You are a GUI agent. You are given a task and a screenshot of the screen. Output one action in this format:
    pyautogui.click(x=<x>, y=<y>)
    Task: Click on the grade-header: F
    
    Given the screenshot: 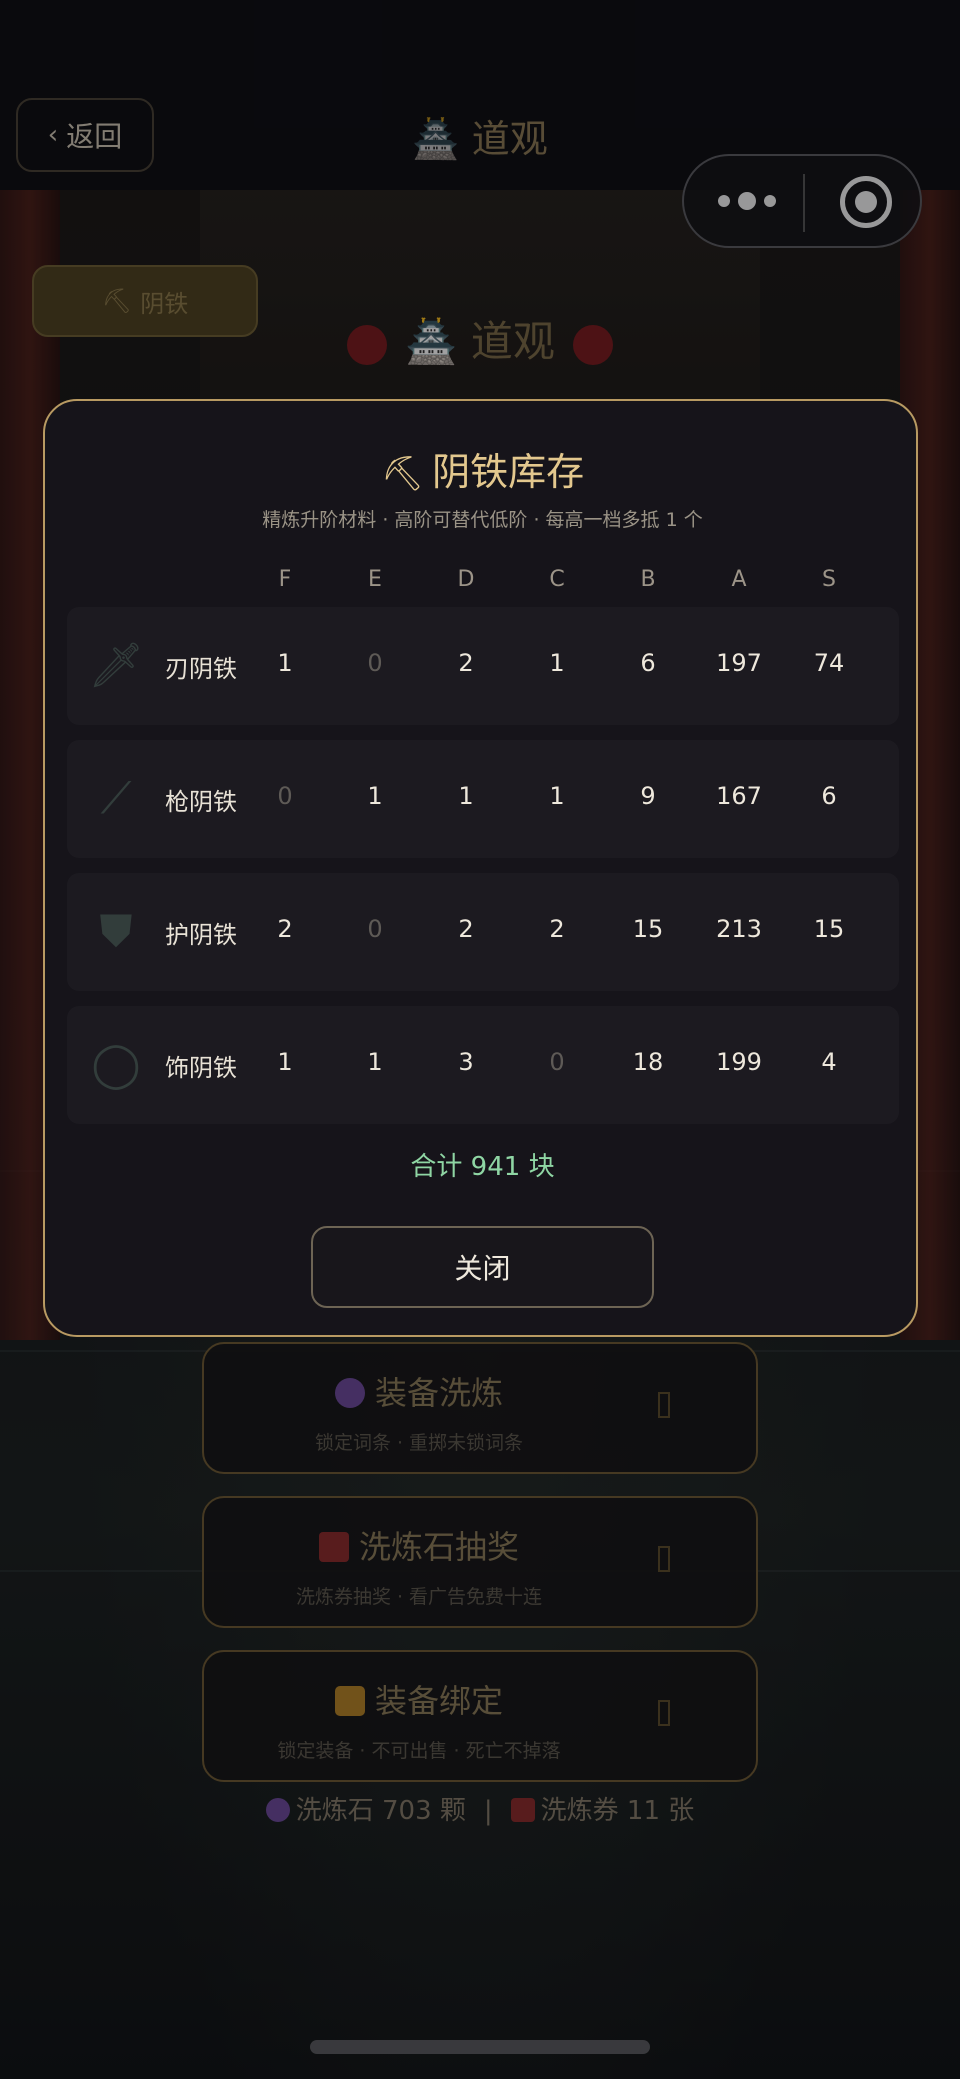 What is the action you would take?
    pyautogui.click(x=285, y=579)
    